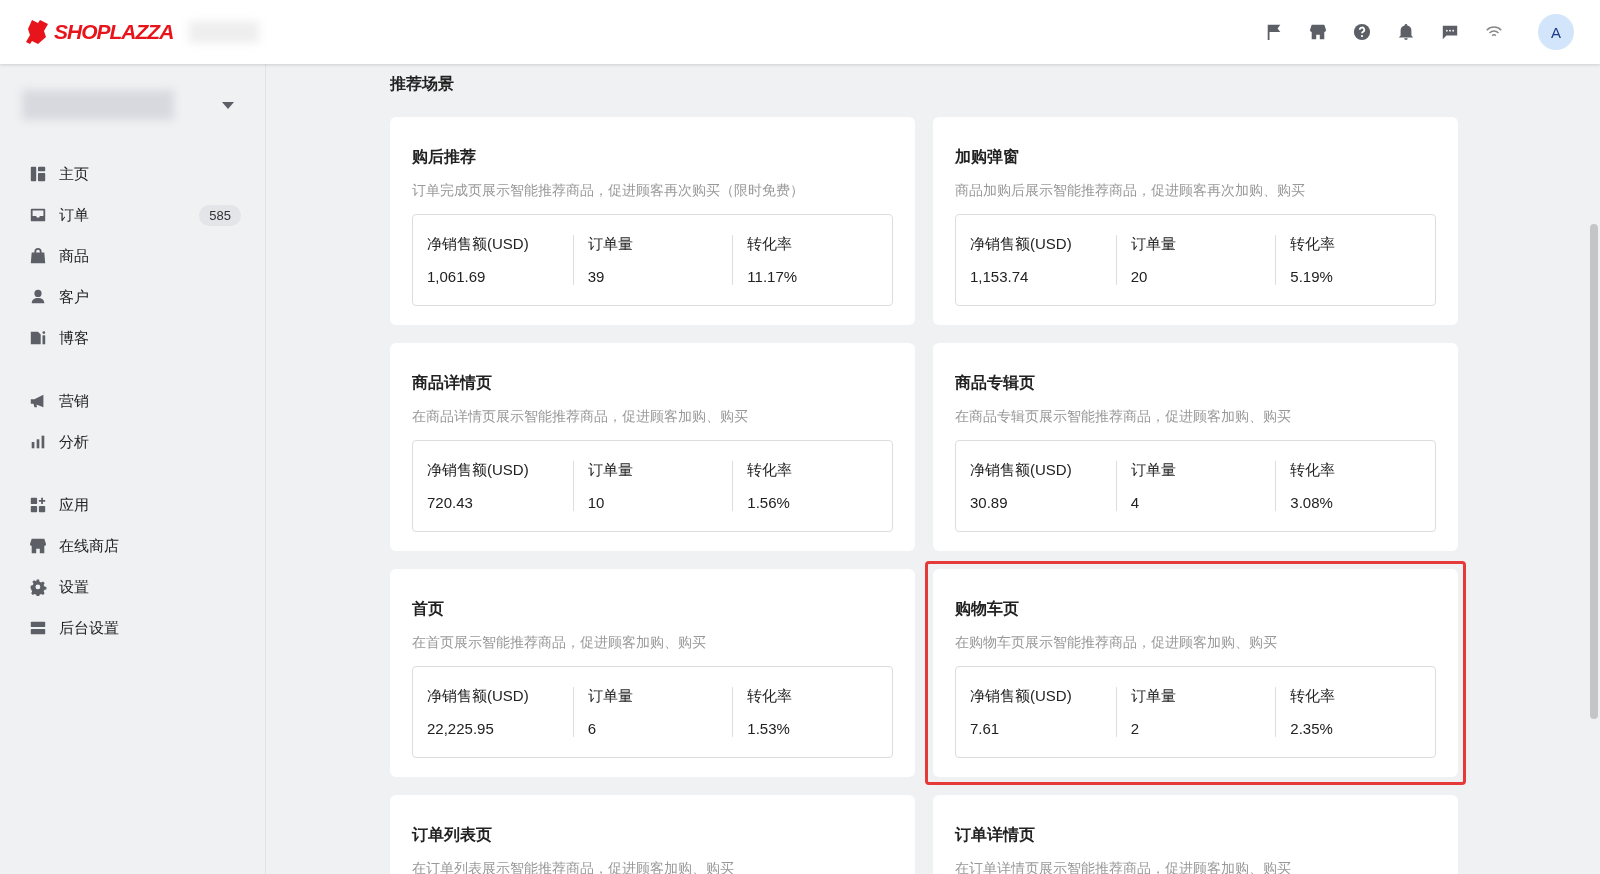 Image resolution: width=1600 pixels, height=874 pixels. Describe the element at coordinates (1135, 502) in the screenshot. I see `stat-value: 4` at that location.